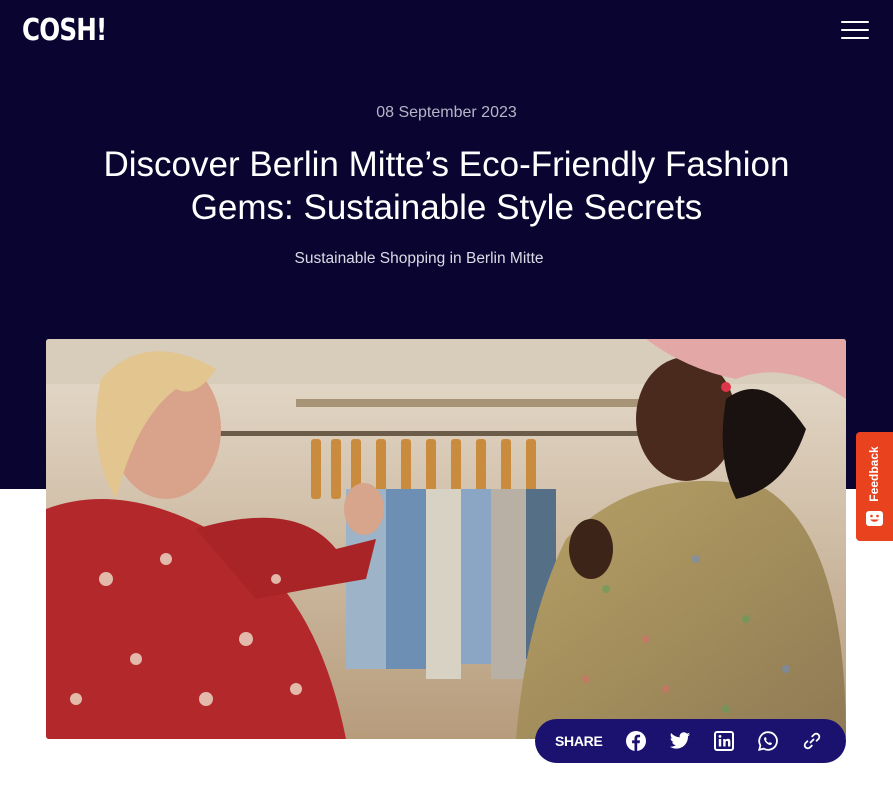 The width and height of the screenshot is (893, 790). I want to click on share-label: SHARE, so click(579, 741).